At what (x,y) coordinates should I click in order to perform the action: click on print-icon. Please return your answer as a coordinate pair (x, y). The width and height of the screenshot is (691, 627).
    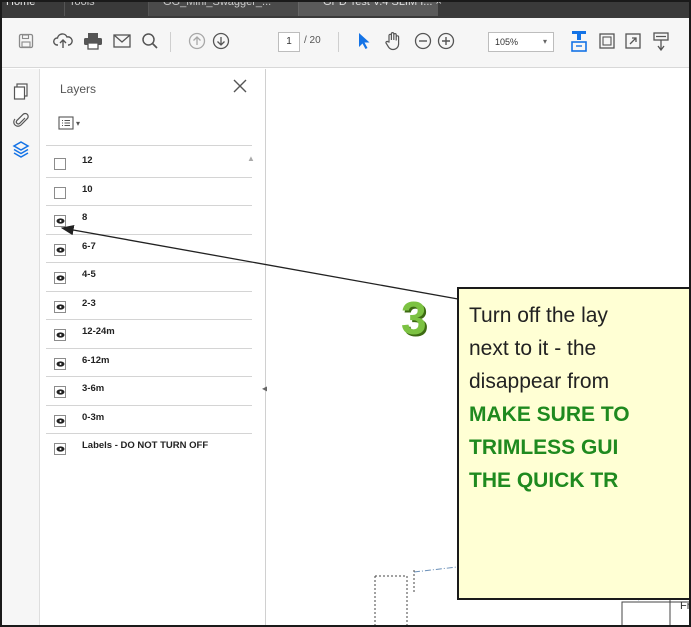
    Looking at the image, I should click on (93, 41).